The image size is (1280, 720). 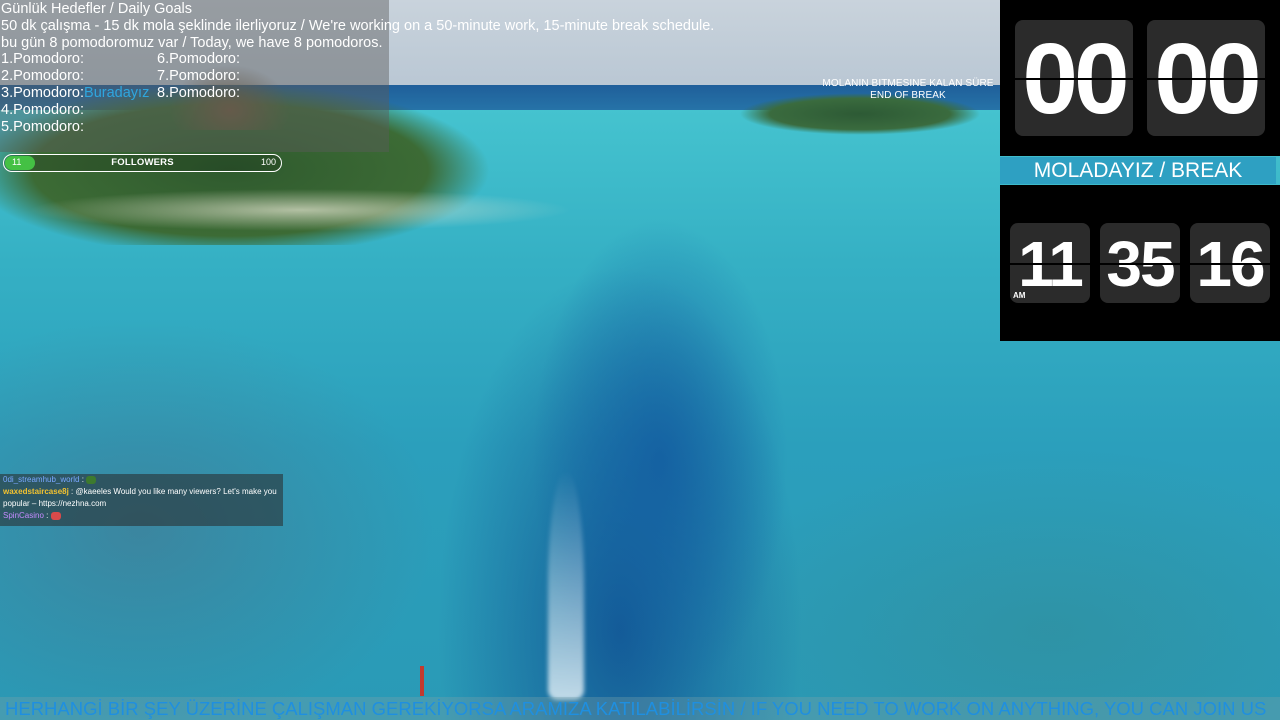 I want to click on current-pomodoro-marker: Buradayız, so click(x=117, y=92).